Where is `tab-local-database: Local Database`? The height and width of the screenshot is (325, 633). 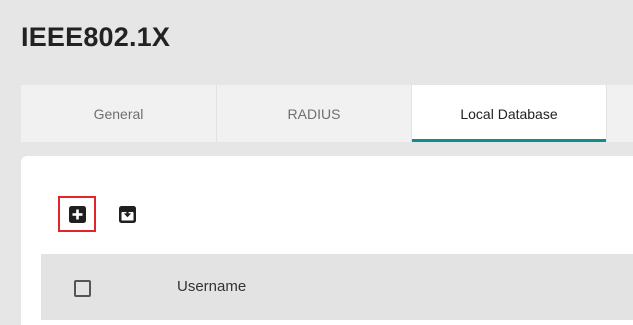 tab-local-database: Local Database is located at coordinates (508, 113).